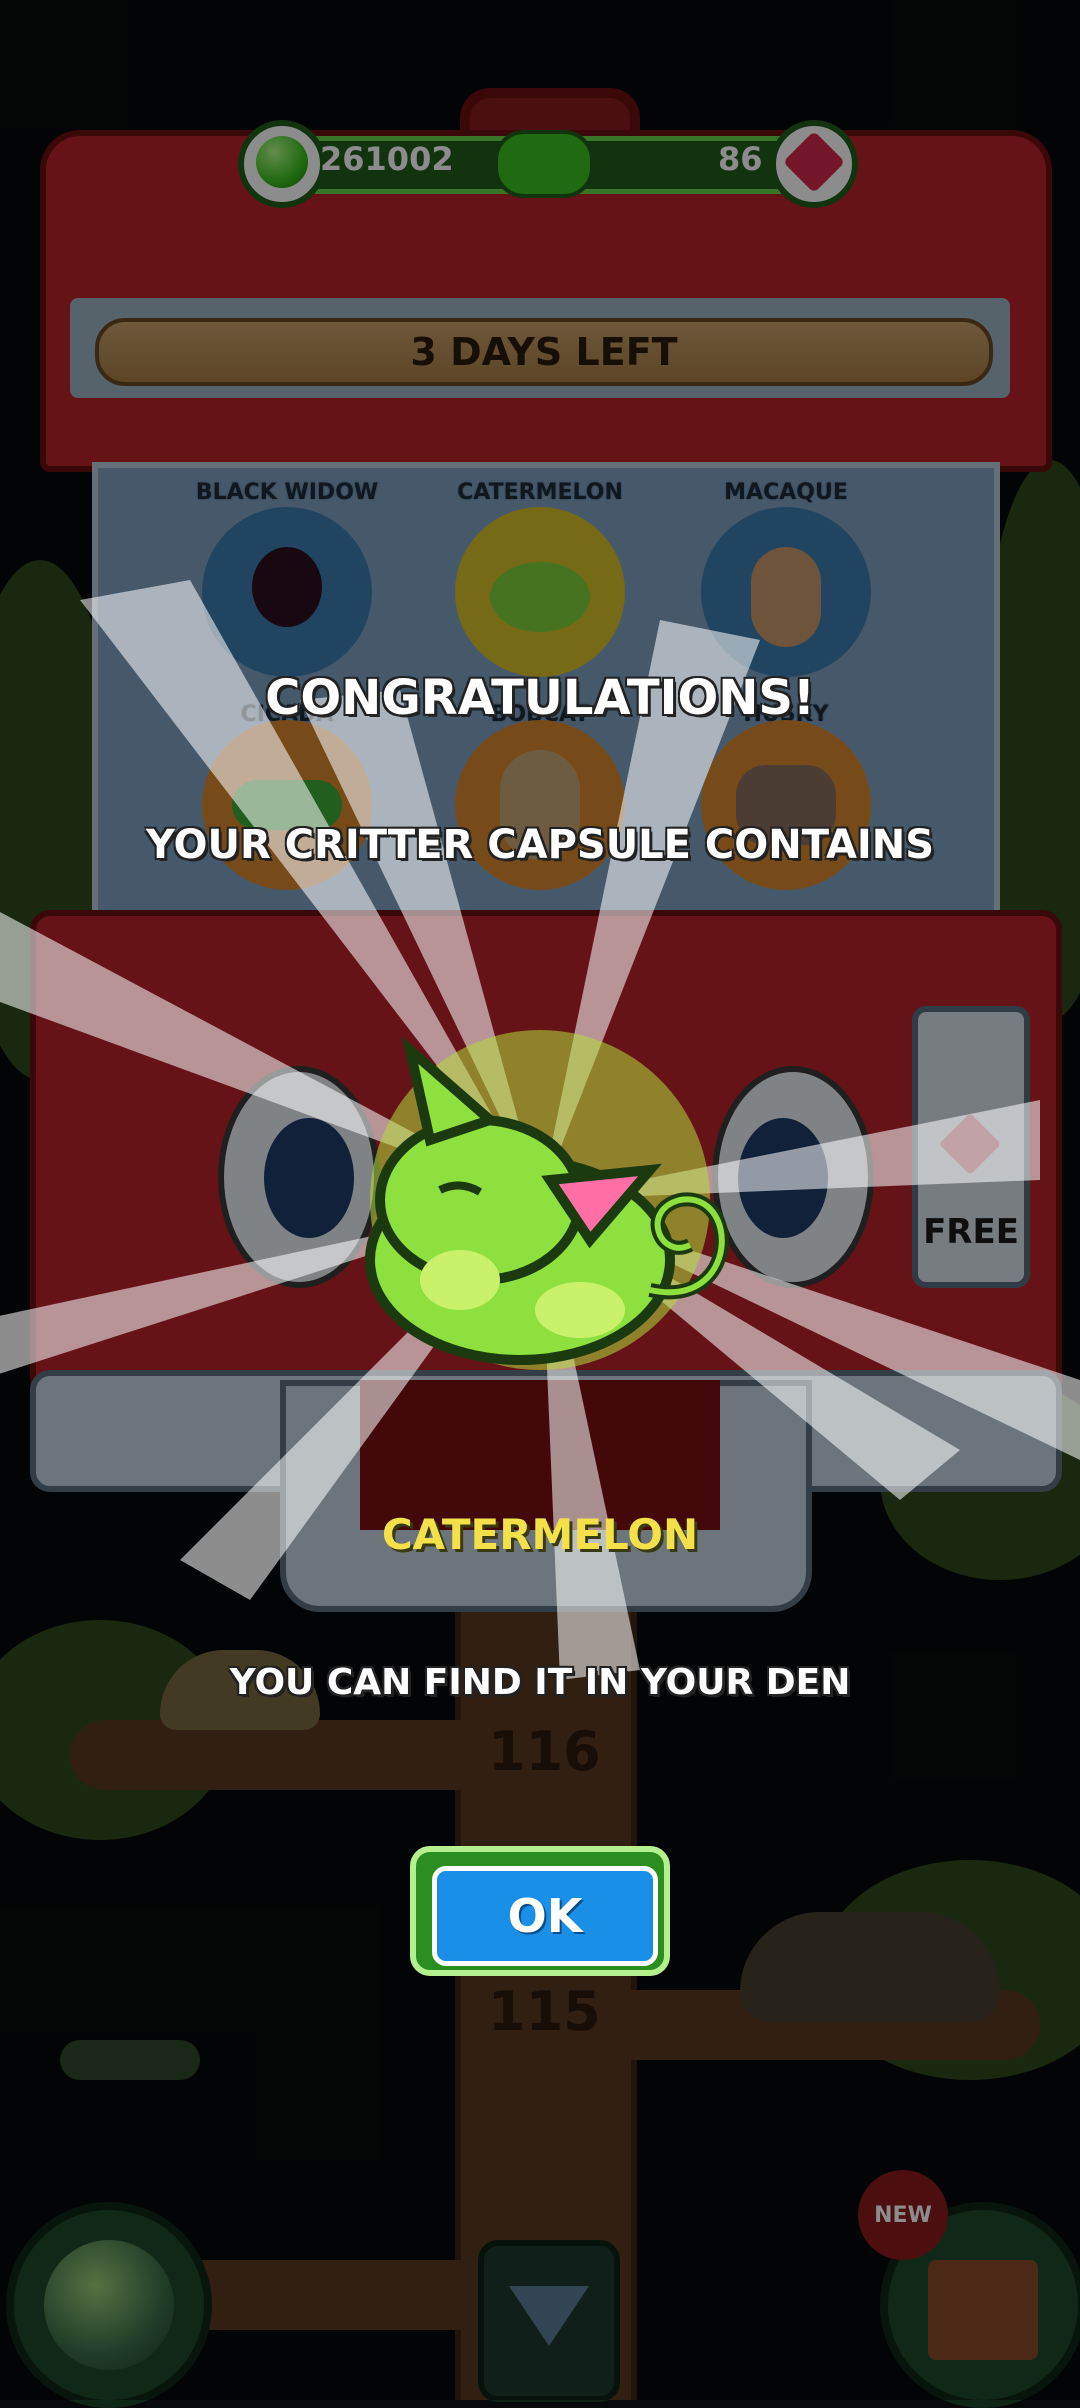  I want to click on den-message: YOU CAN FIND IT IN YOUR DEN, so click(540, 1682).